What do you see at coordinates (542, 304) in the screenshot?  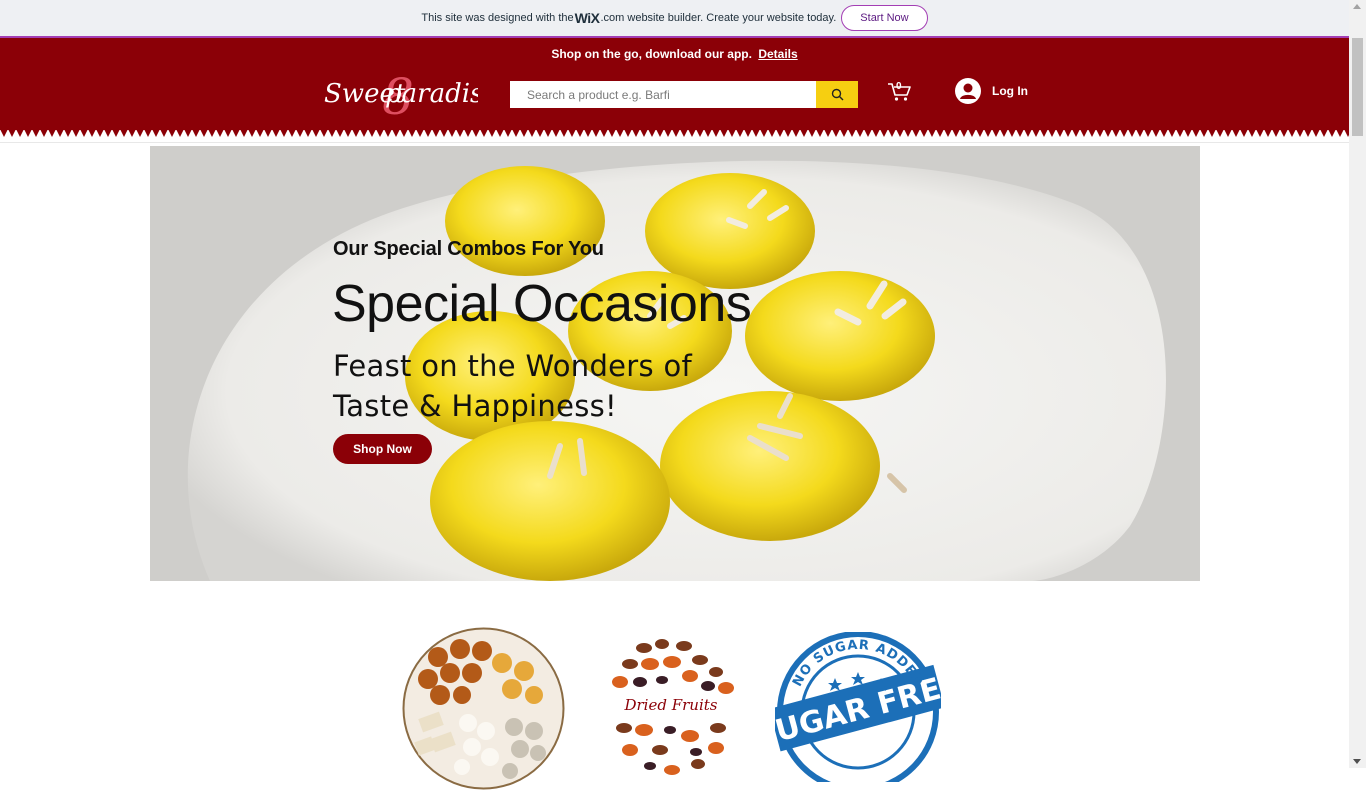 I see `hero-title: Special Occasions` at bounding box center [542, 304].